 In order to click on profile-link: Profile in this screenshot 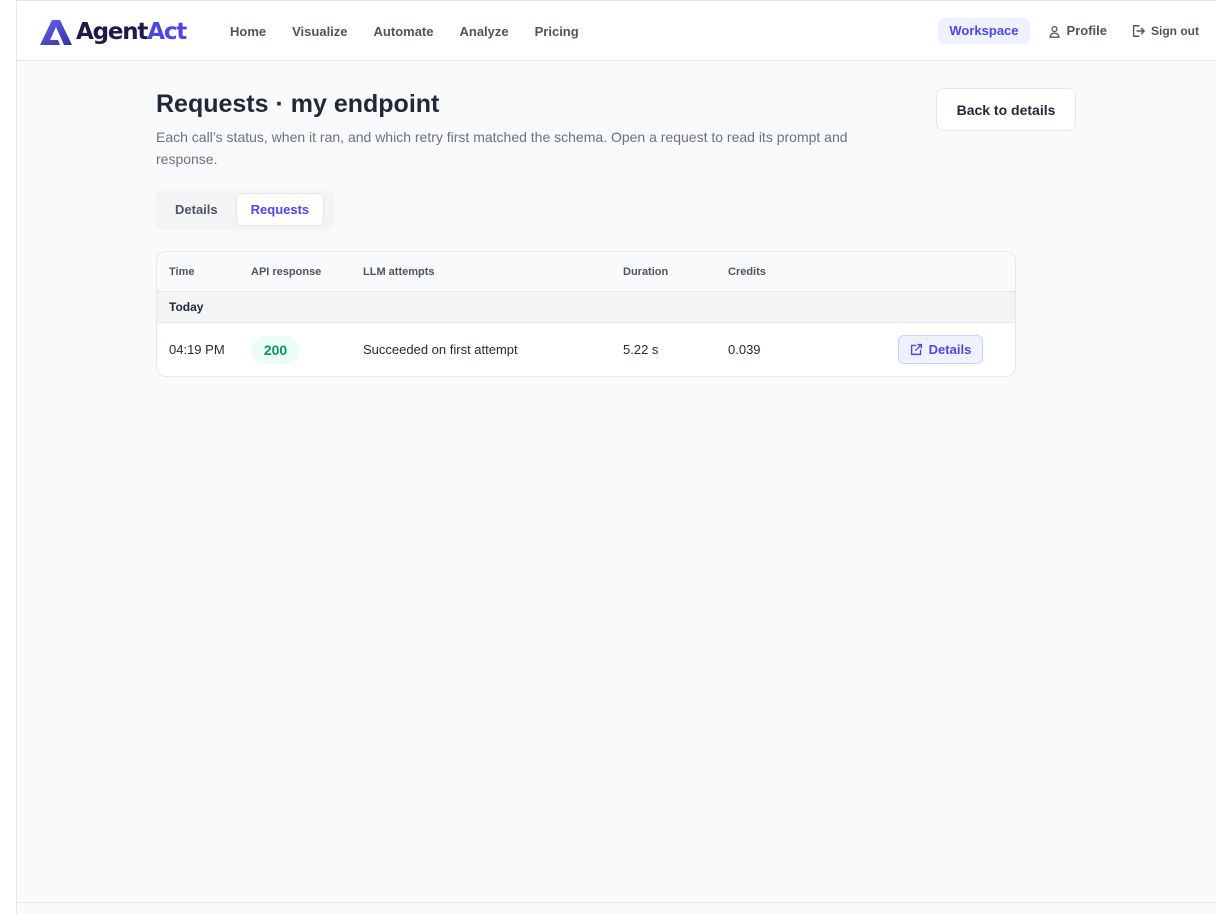, I will do `click(1077, 31)`.